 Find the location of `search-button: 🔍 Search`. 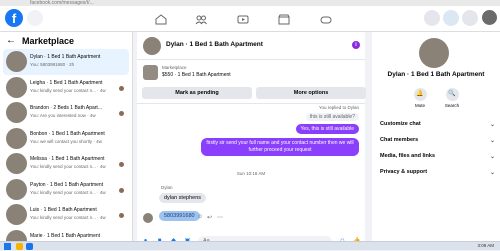

search-button: 🔍 Search is located at coordinates (452, 98).